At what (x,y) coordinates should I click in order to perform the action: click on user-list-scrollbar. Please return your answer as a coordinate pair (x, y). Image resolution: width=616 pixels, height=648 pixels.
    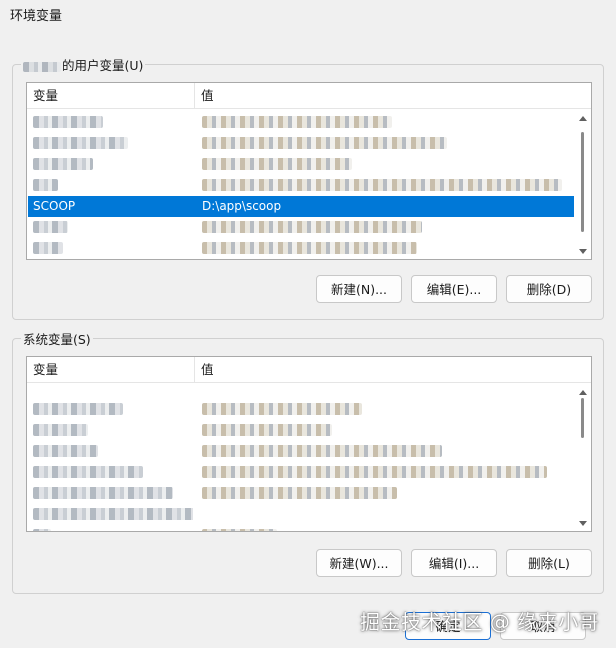
    Looking at the image, I should click on (583, 184).